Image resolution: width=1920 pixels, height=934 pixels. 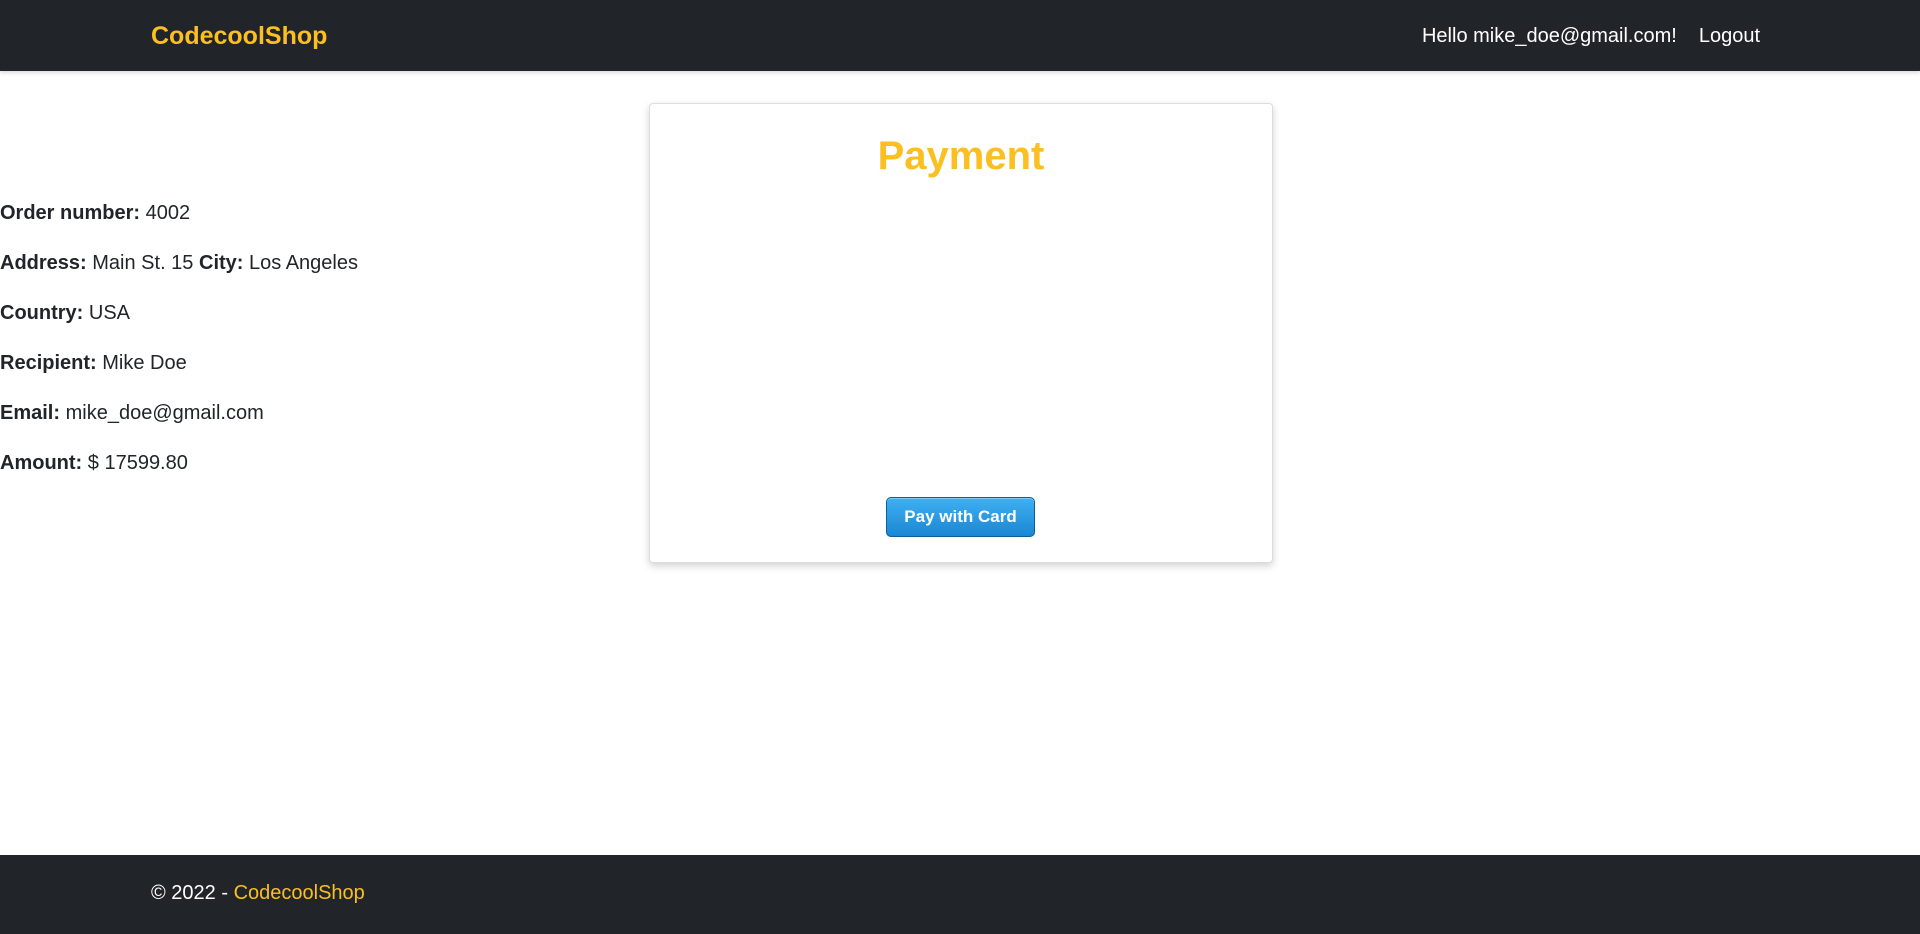 I want to click on logout-link: Logout, so click(x=1729, y=36).